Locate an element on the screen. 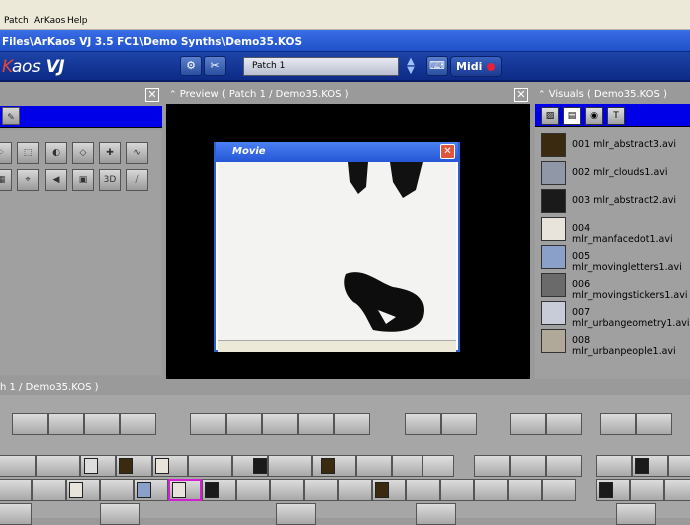 The height and width of the screenshot is (525, 690). movie-tab-icon: ▤ is located at coordinates (572, 116).